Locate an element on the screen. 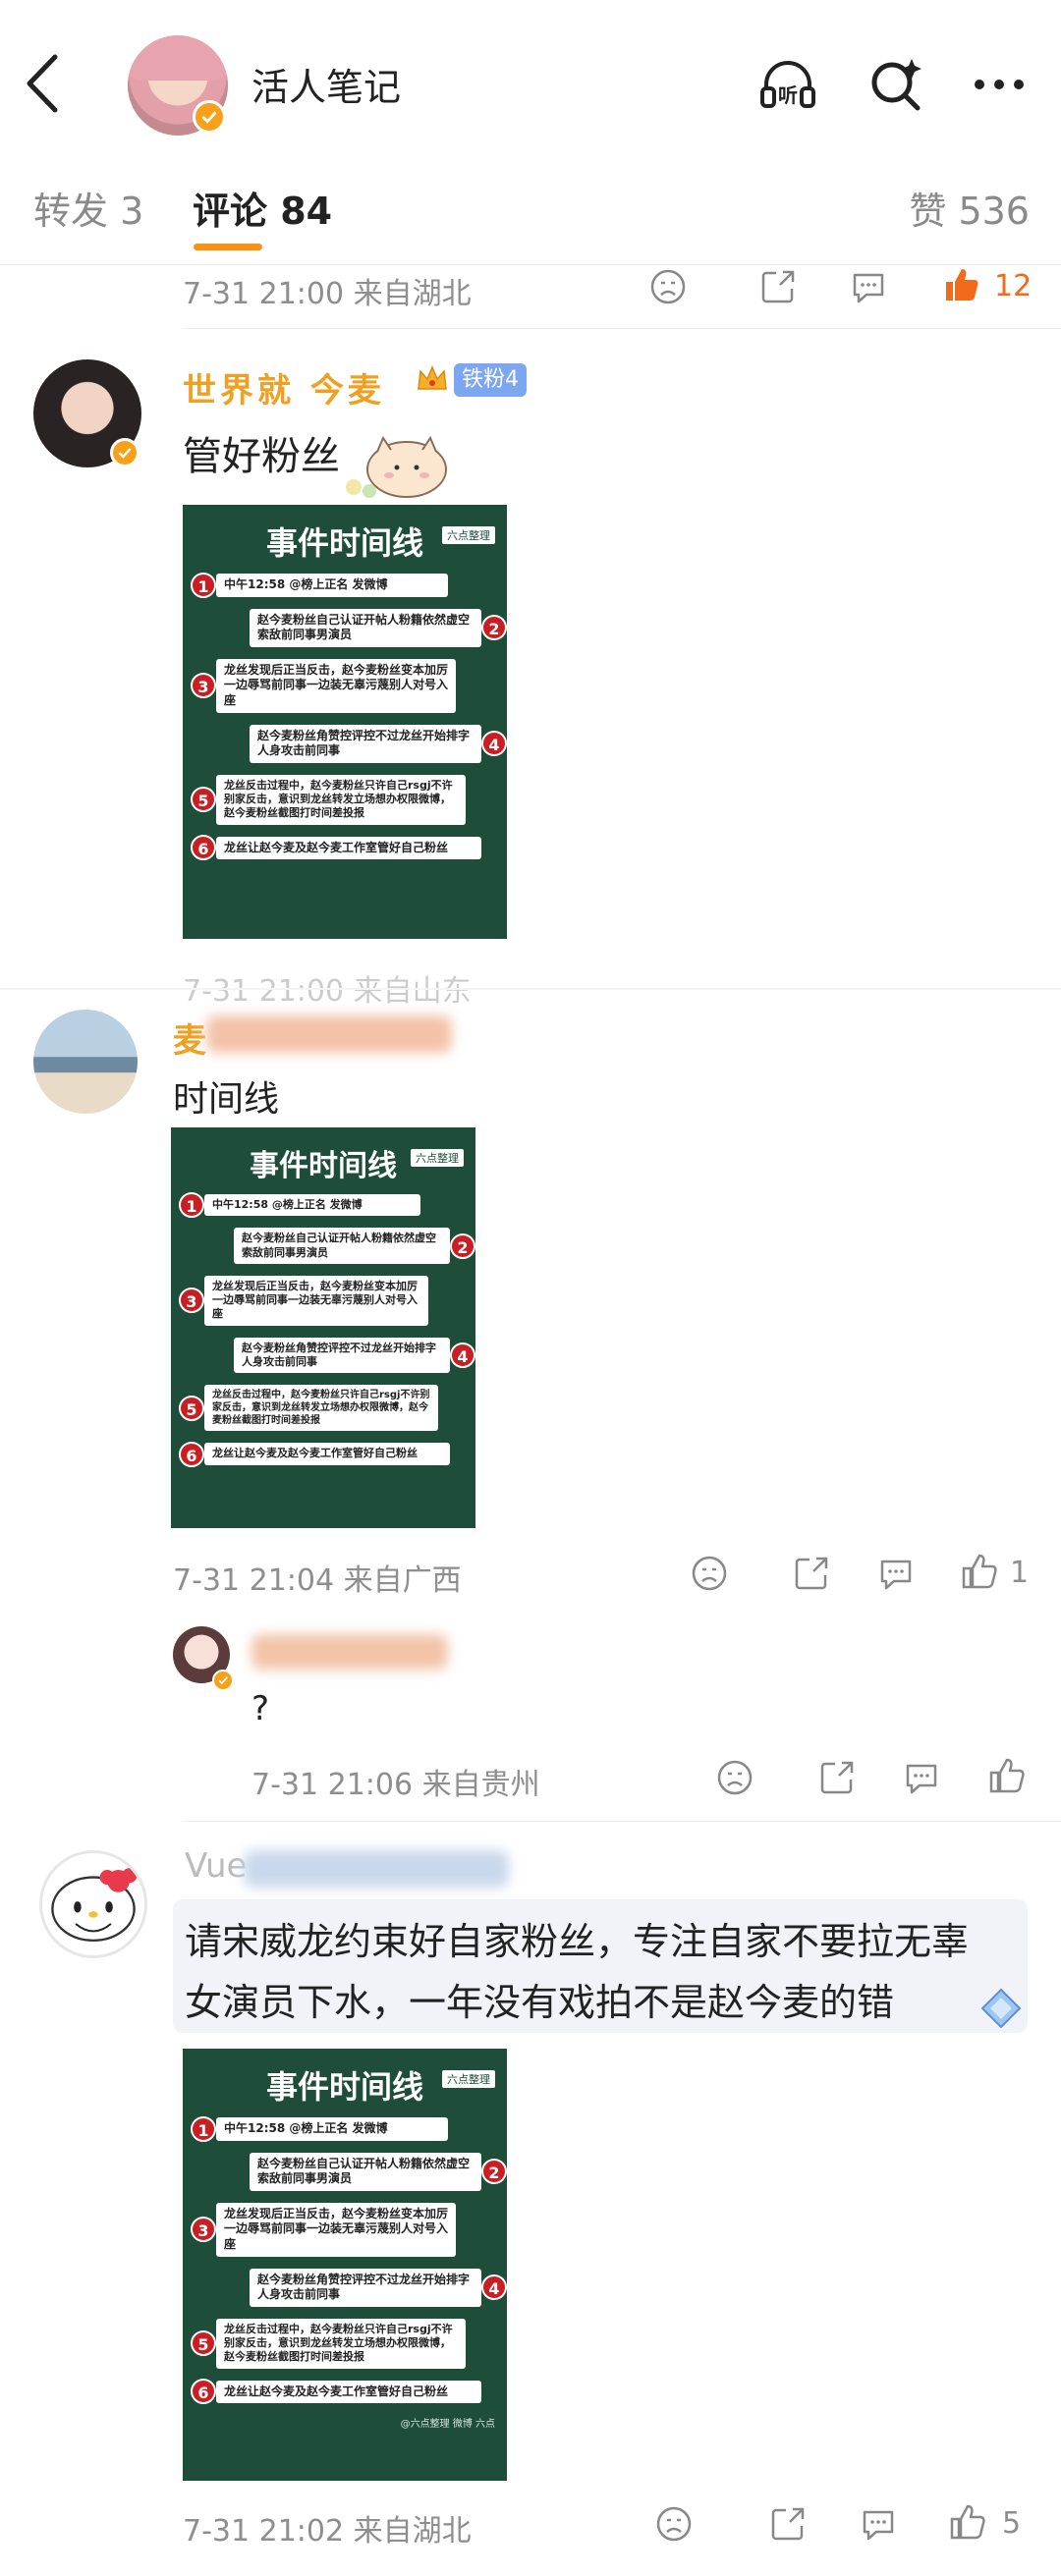 This screenshot has height=2576, width=1061. comment-text-line1: 请宋威龙约束好自家粉丝，专注自家不要拉无辜 is located at coordinates (577, 1941).